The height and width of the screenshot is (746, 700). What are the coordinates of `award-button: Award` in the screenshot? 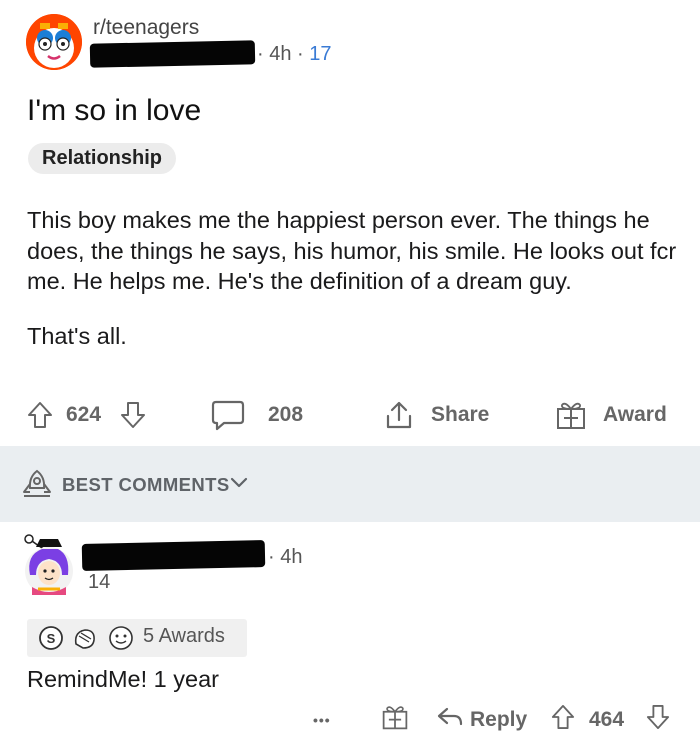 It's located at (611, 415).